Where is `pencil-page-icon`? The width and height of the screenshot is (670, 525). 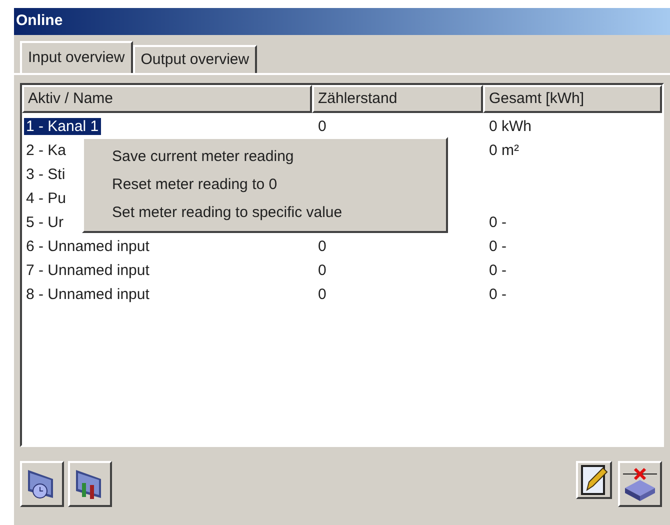 pencil-page-icon is located at coordinates (594, 480).